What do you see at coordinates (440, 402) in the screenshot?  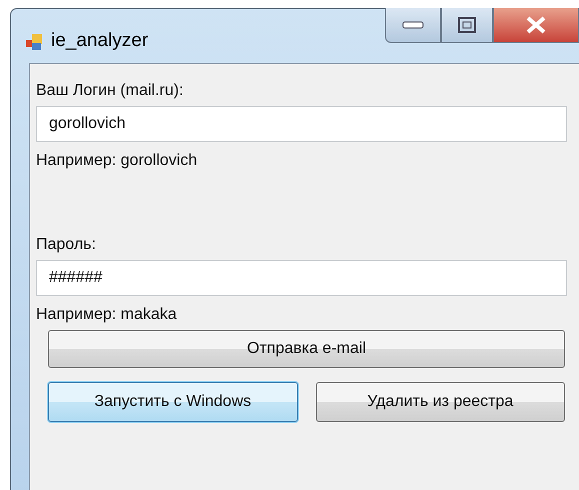 I see `action-button: Удалить из реестра` at bounding box center [440, 402].